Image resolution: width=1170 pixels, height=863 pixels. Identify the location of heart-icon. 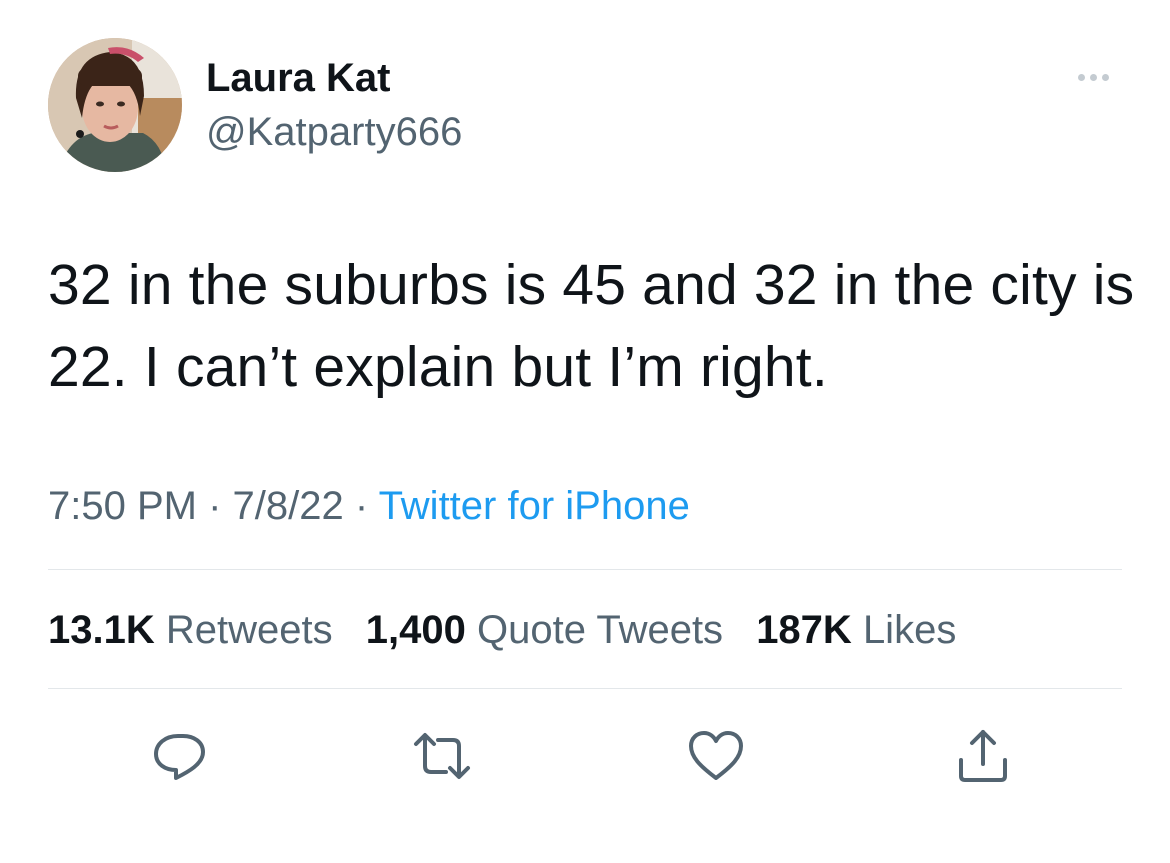
(716, 755).